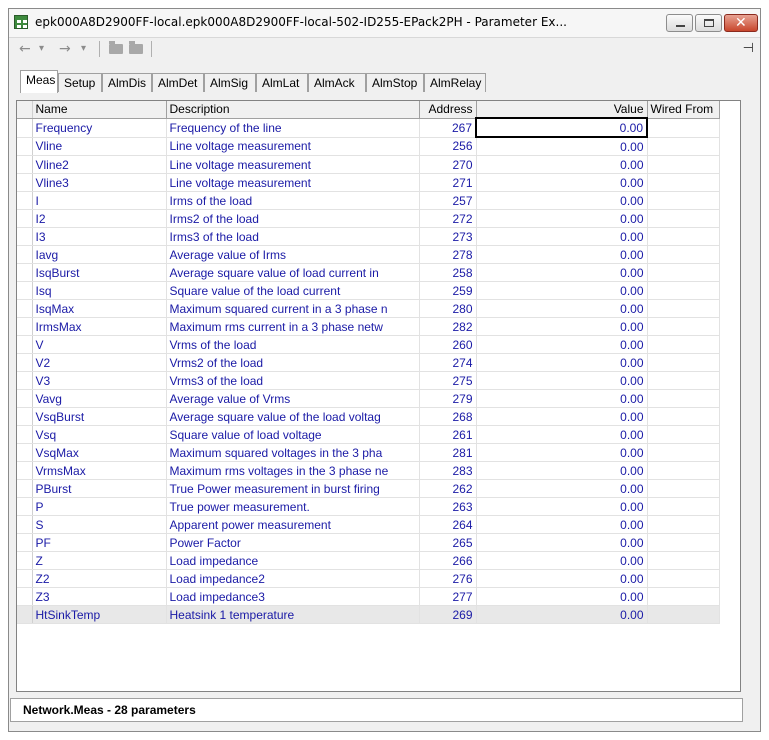  I want to click on cell-name: I, so click(99, 200).